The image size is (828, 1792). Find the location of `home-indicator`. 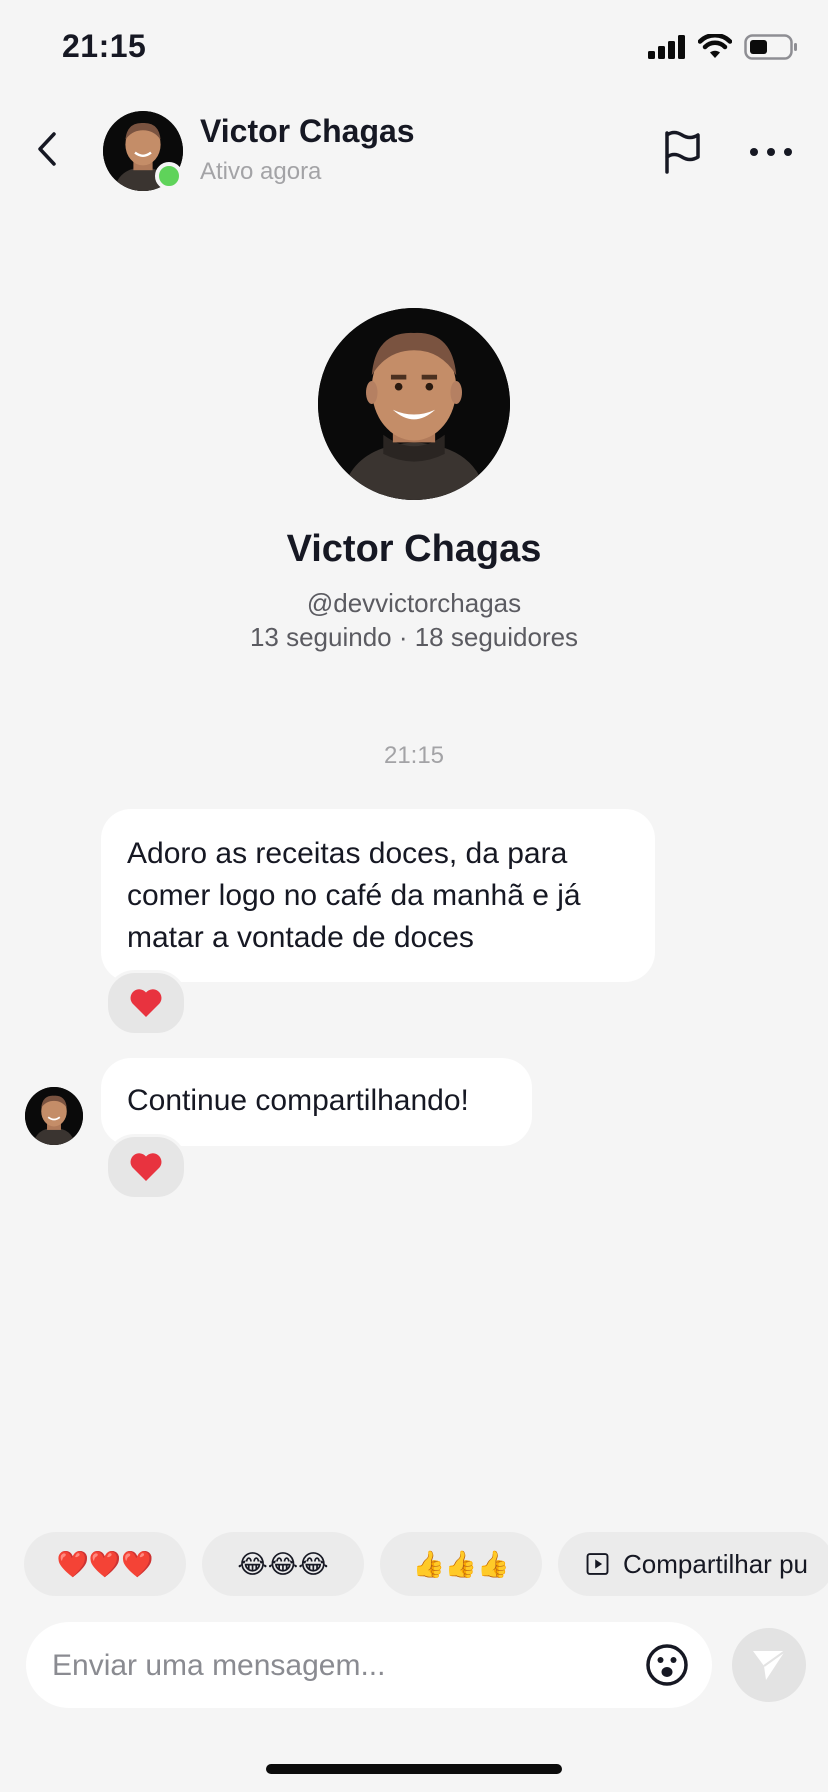

home-indicator is located at coordinates (414, 1769).